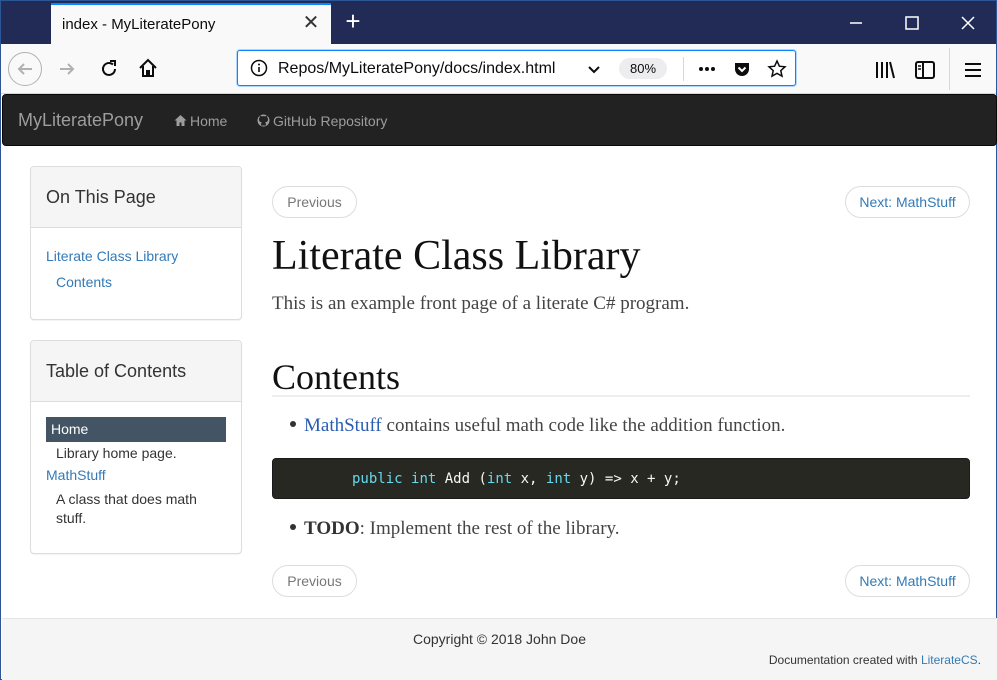  I want to click on mathstuff-link: MathStuff, so click(343, 425).